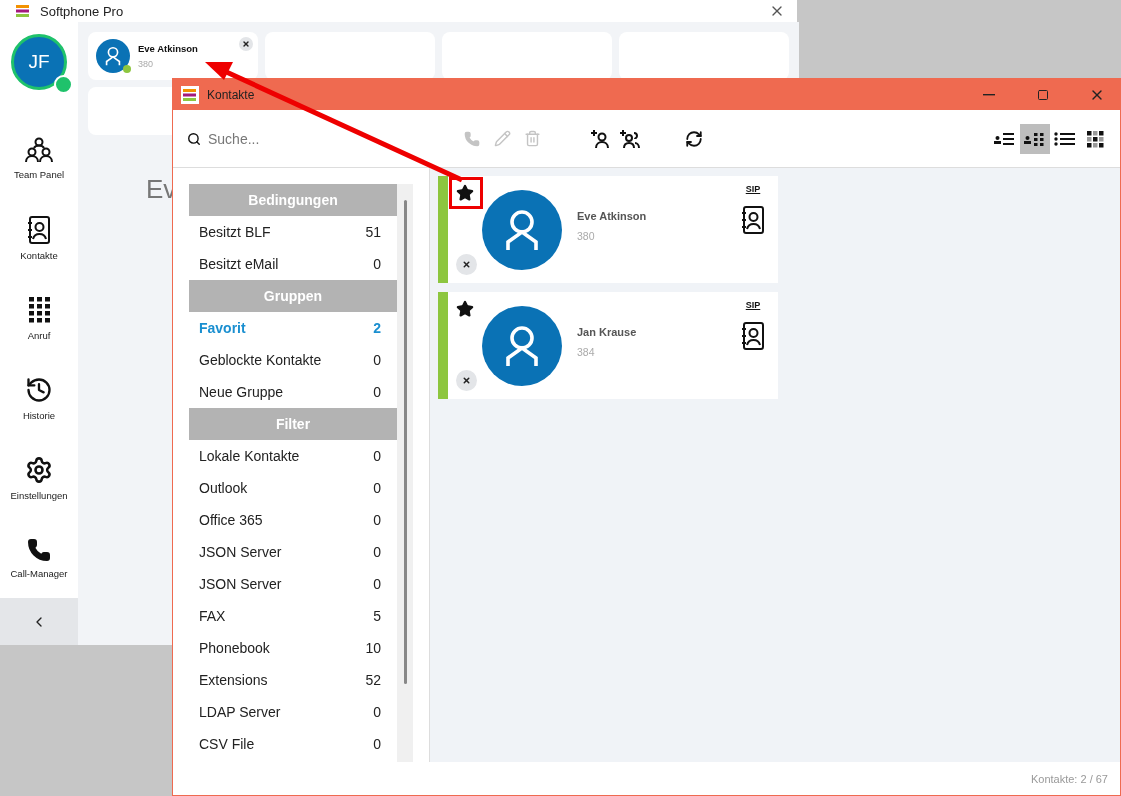  What do you see at coordinates (293, 200) in the screenshot?
I see `section-header: Bedingungen` at bounding box center [293, 200].